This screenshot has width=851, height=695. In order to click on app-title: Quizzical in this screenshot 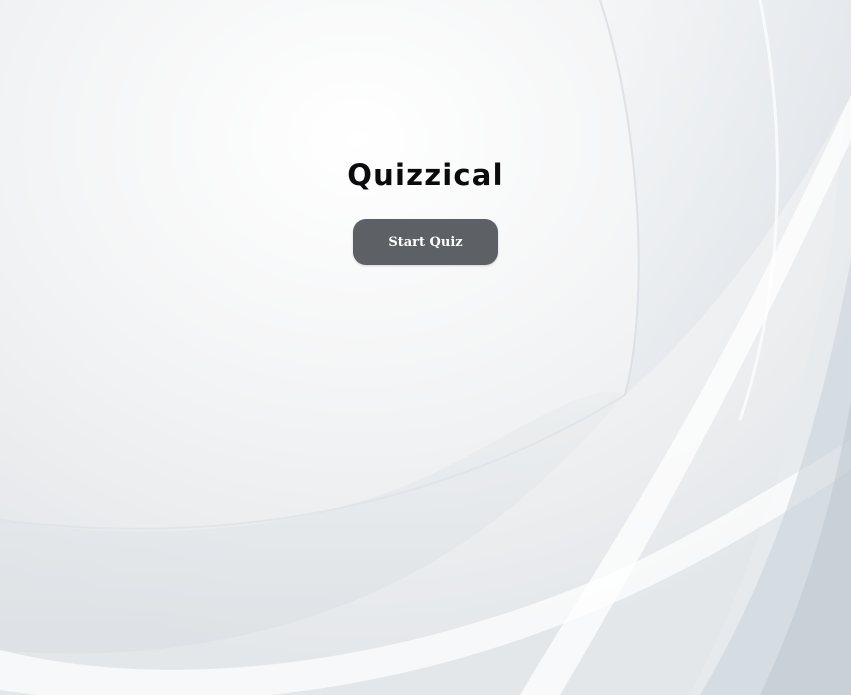, I will do `click(425, 175)`.